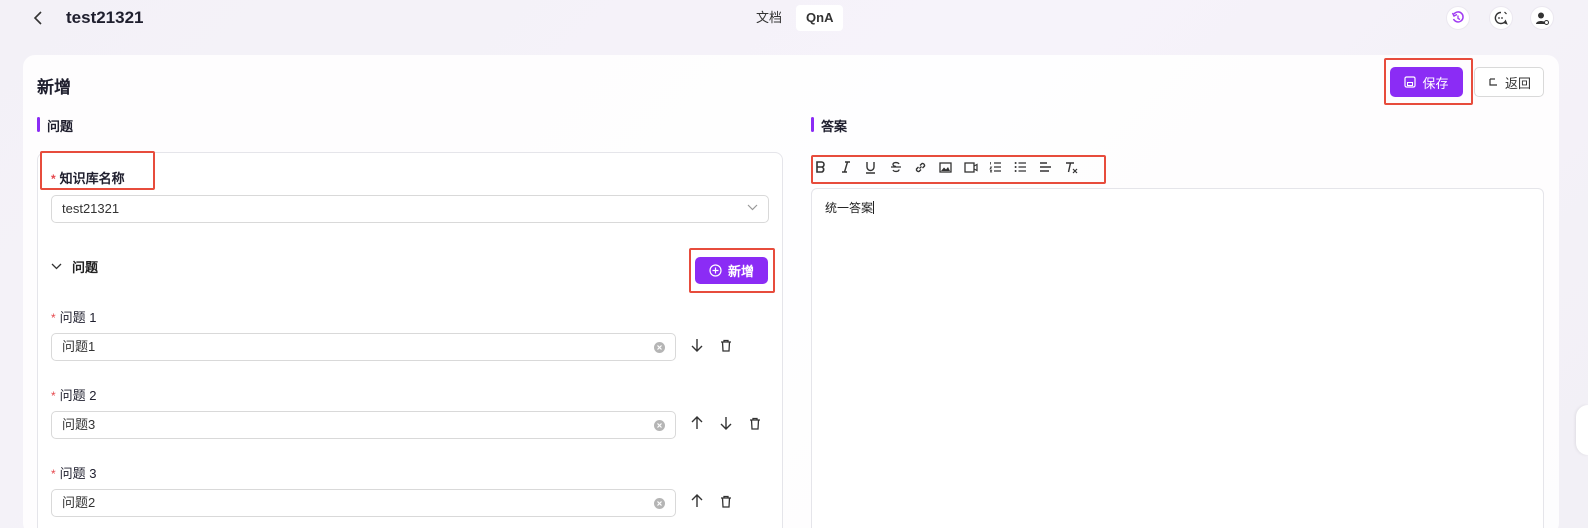 This screenshot has height=528, width=1588. I want to click on form-title: 新增, so click(54, 87).